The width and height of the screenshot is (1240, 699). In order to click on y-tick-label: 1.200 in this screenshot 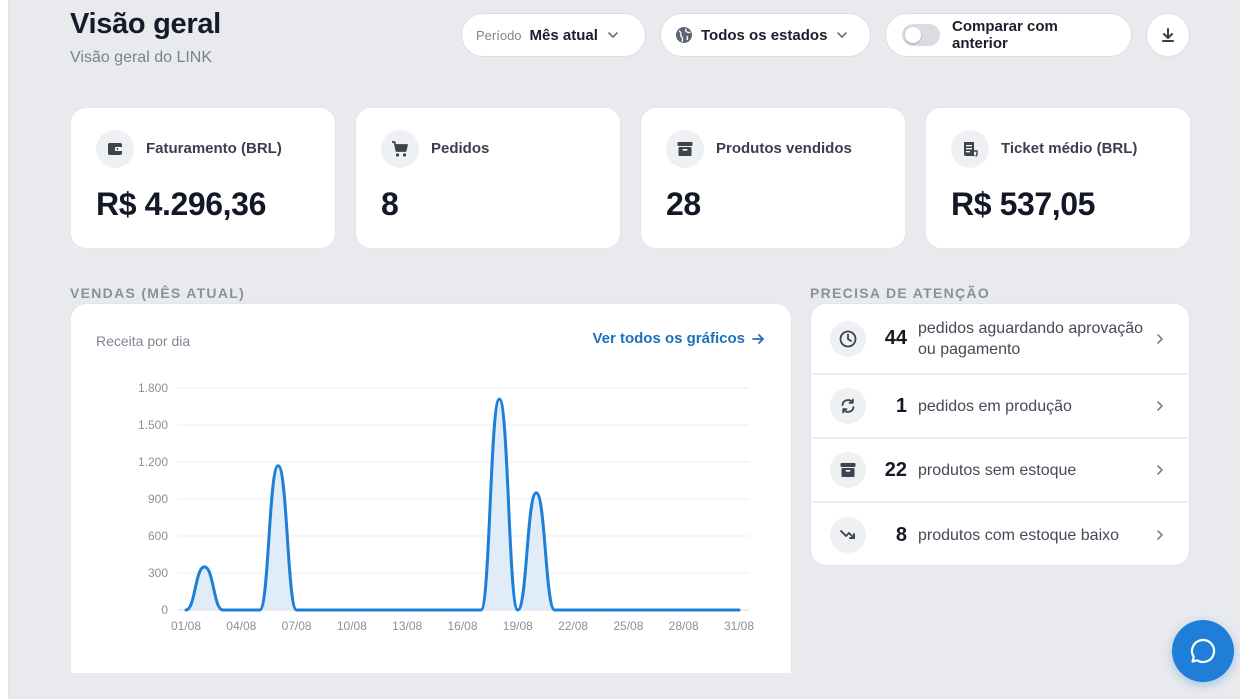, I will do `click(153, 462)`.